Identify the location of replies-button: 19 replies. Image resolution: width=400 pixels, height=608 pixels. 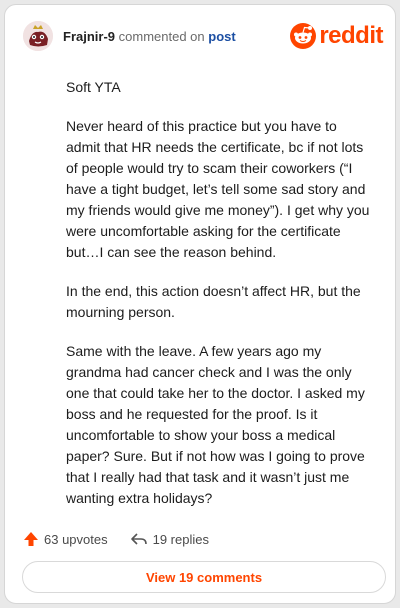
(169, 539).